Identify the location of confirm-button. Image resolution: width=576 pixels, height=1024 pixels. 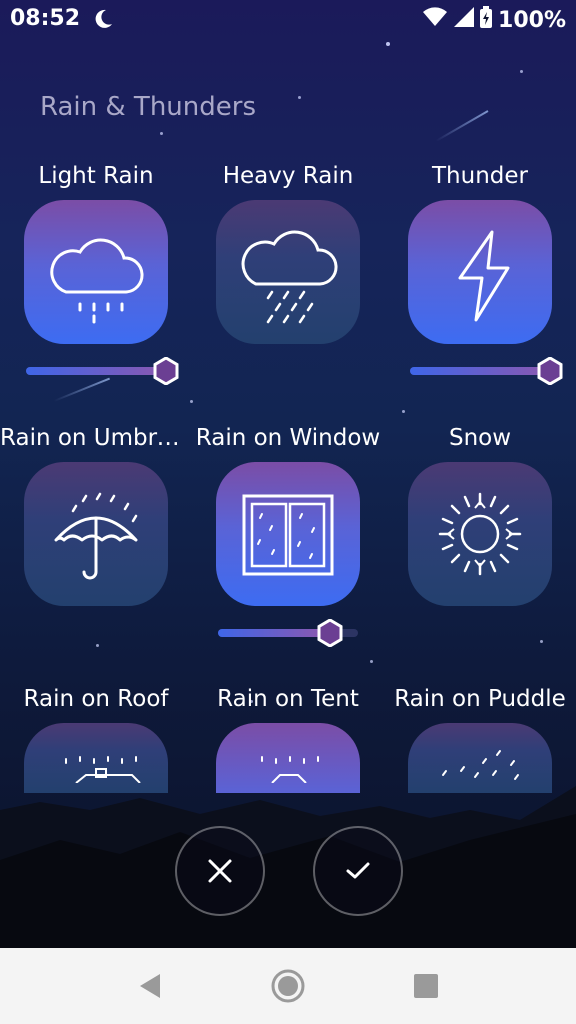
(358, 871).